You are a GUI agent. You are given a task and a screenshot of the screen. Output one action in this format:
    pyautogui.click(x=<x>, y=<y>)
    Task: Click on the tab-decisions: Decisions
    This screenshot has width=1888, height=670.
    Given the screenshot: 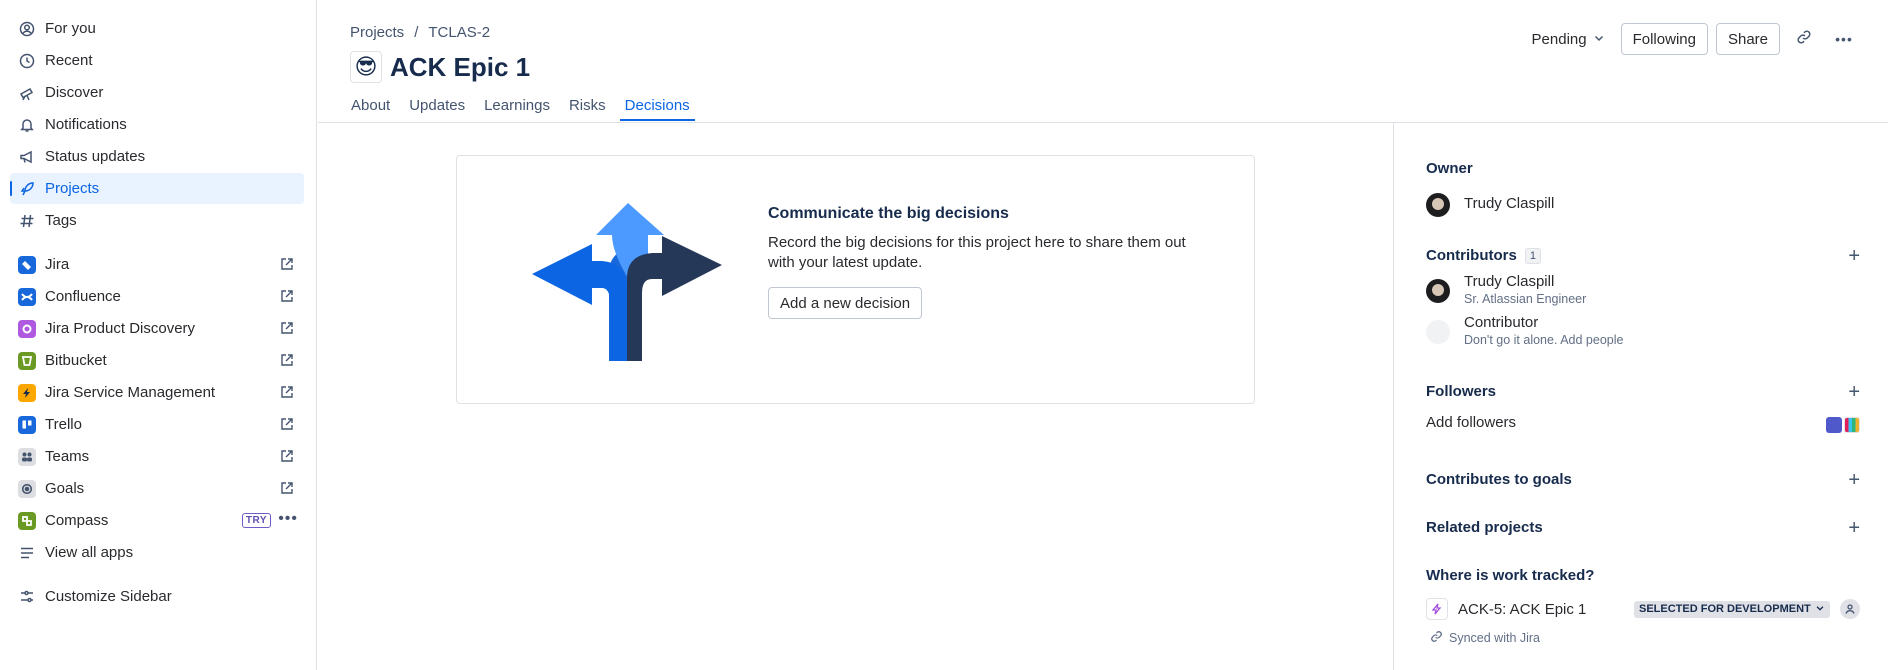 What is the action you would take?
    pyautogui.click(x=657, y=109)
    